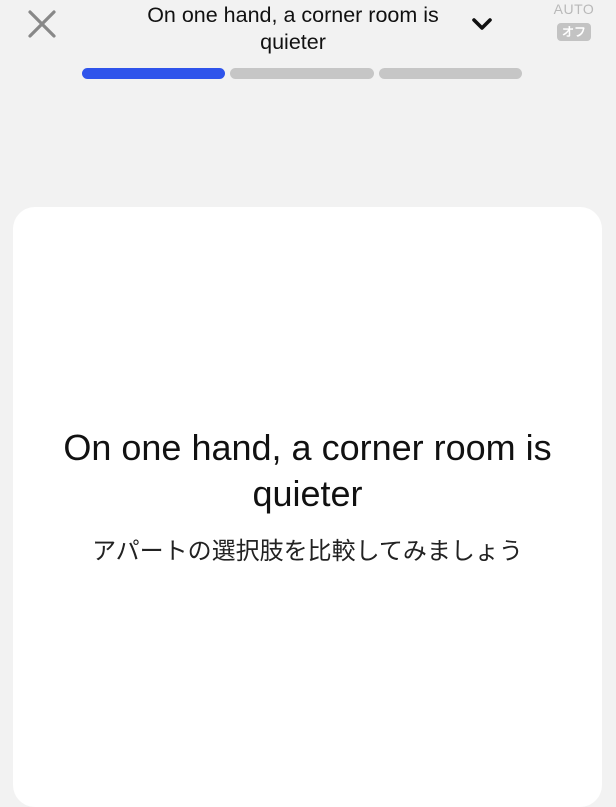 The height and width of the screenshot is (807, 616). I want to click on close-icon, so click(42, 24).